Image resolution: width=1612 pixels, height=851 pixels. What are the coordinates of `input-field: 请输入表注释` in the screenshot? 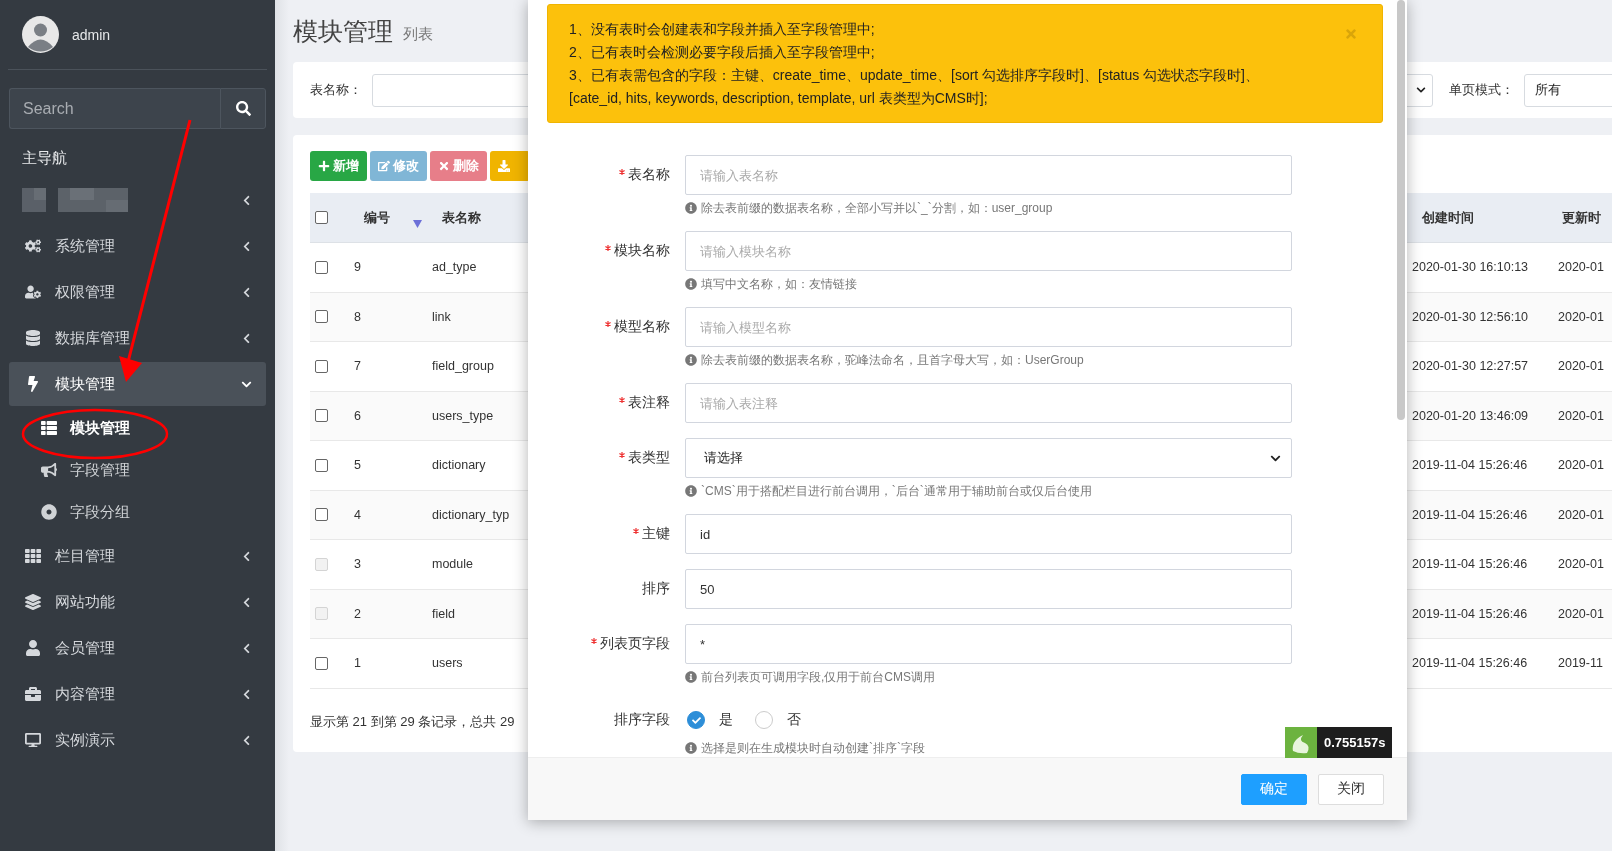 It's located at (988, 403).